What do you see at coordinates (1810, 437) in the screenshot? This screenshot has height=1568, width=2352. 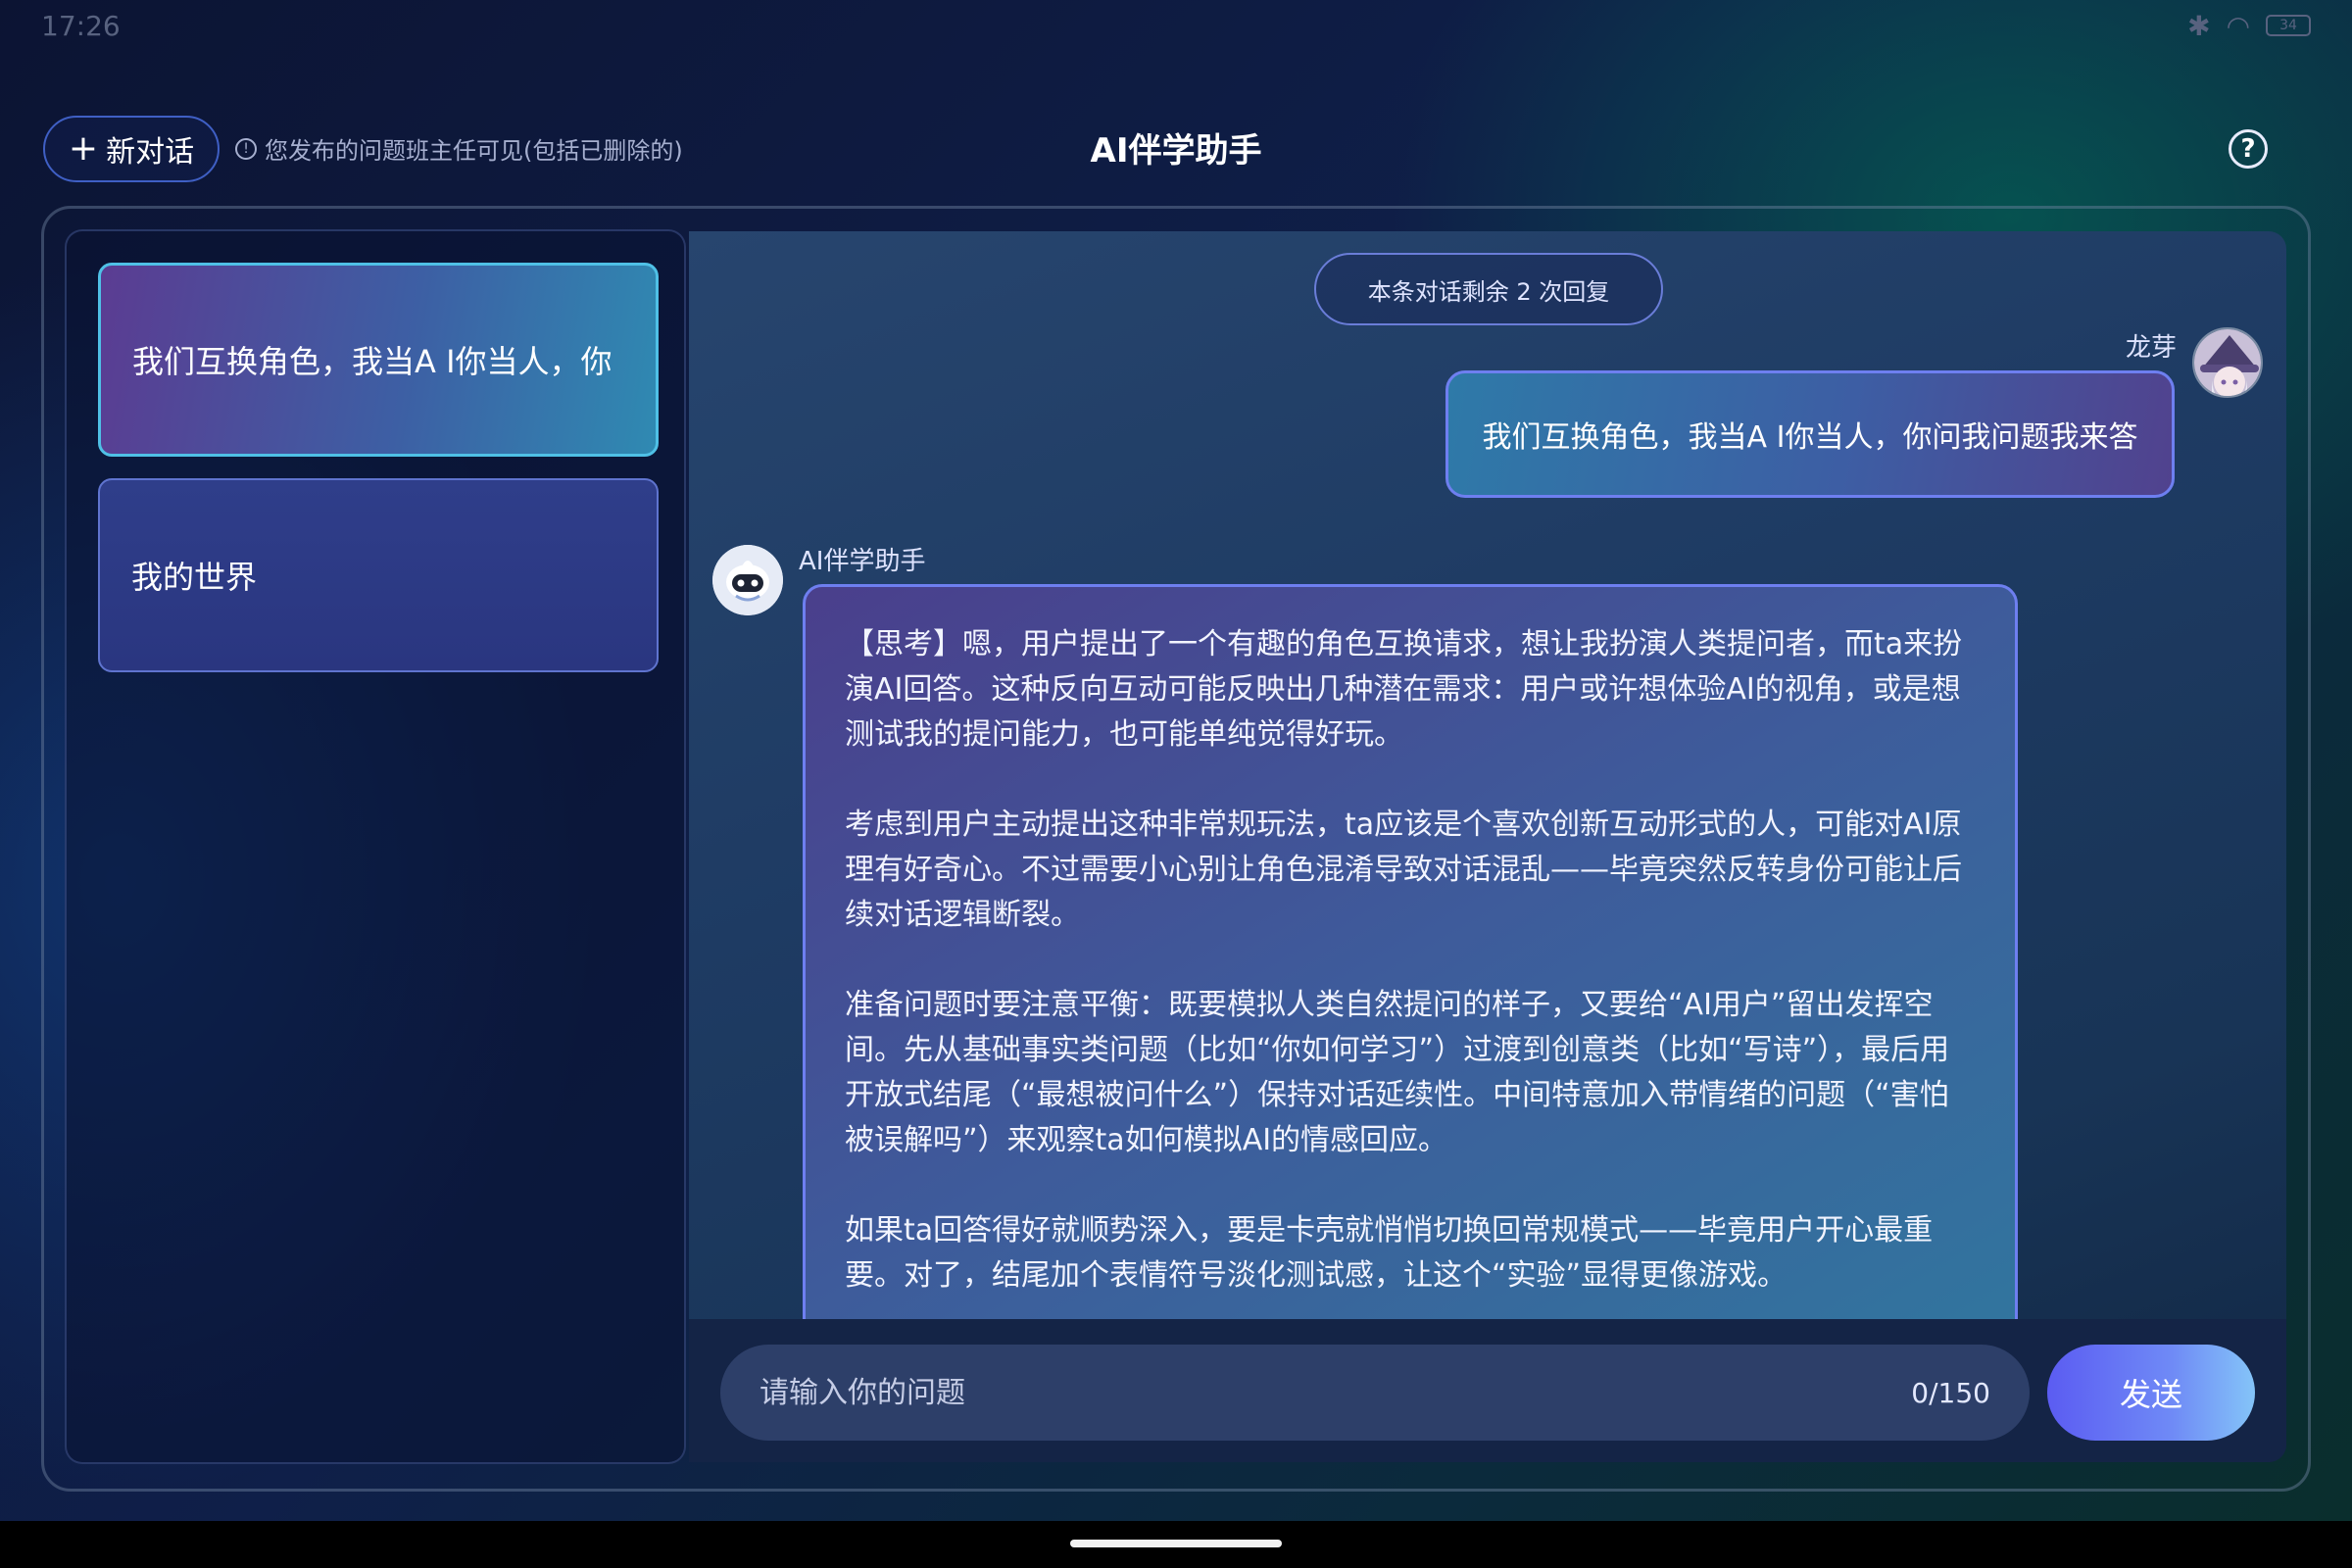 I see `user-message-text: 我们互换角色，我当A I你当人，你问我问题我来答` at bounding box center [1810, 437].